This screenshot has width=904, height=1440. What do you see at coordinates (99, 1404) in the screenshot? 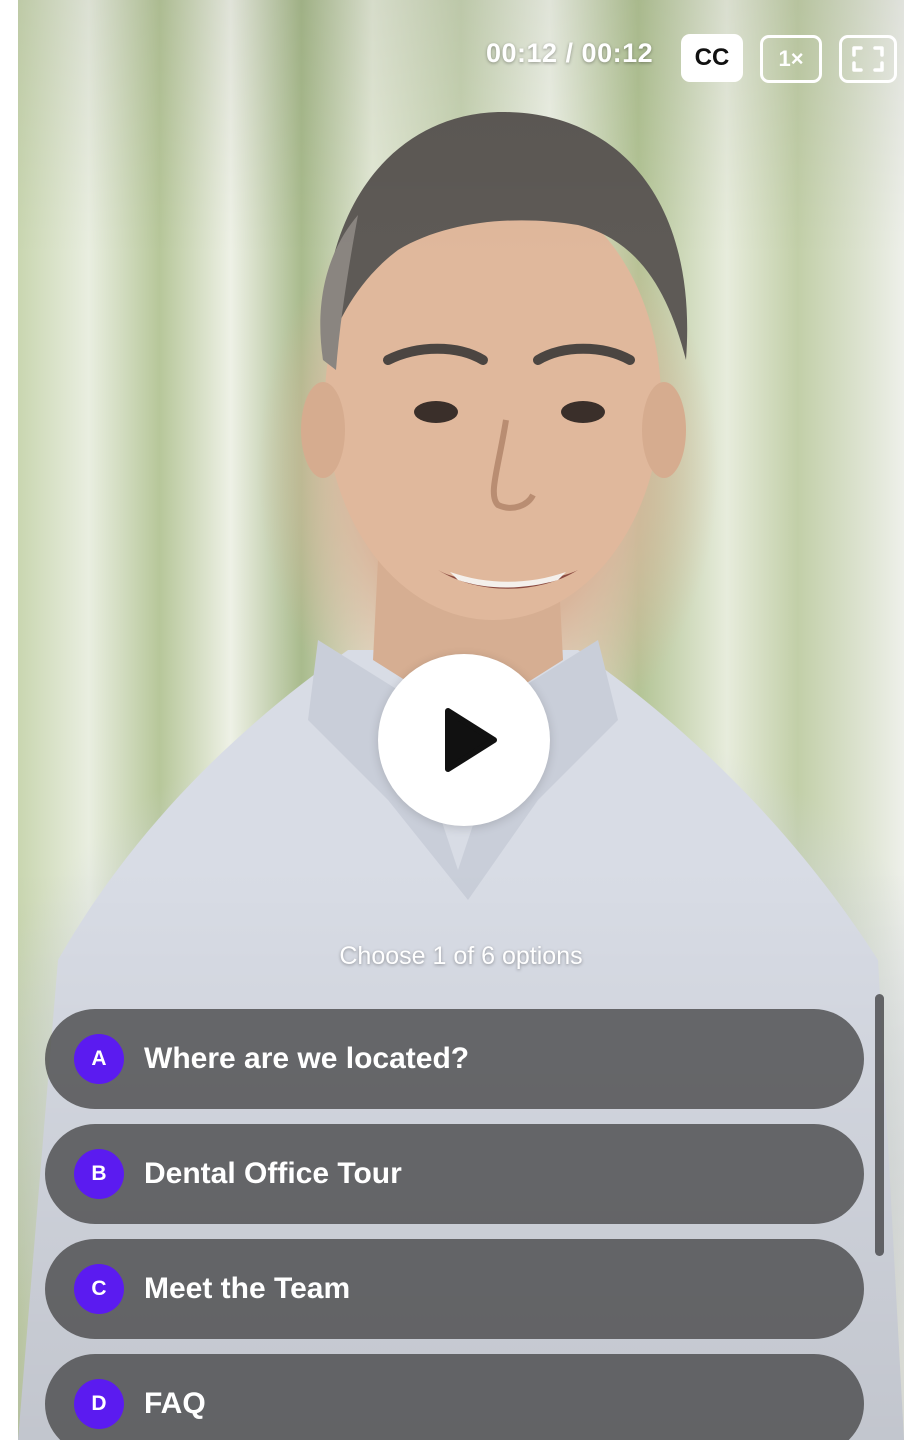
I see `option-d-badge: D` at bounding box center [99, 1404].